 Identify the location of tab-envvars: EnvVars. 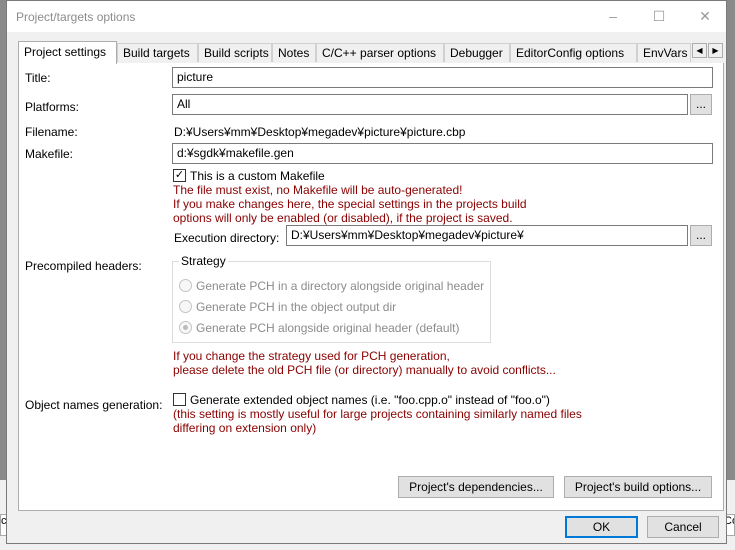
(664, 52).